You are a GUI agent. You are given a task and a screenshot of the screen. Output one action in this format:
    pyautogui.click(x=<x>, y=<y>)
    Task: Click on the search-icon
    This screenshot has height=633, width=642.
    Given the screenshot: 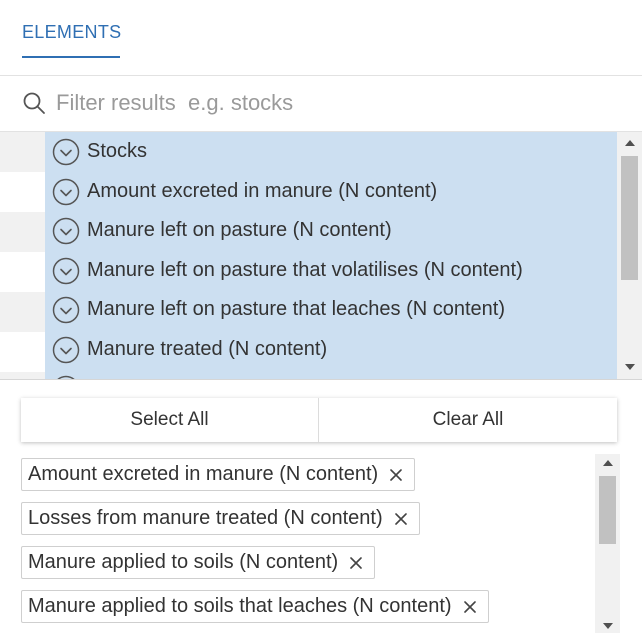 What is the action you would take?
    pyautogui.click(x=34, y=103)
    